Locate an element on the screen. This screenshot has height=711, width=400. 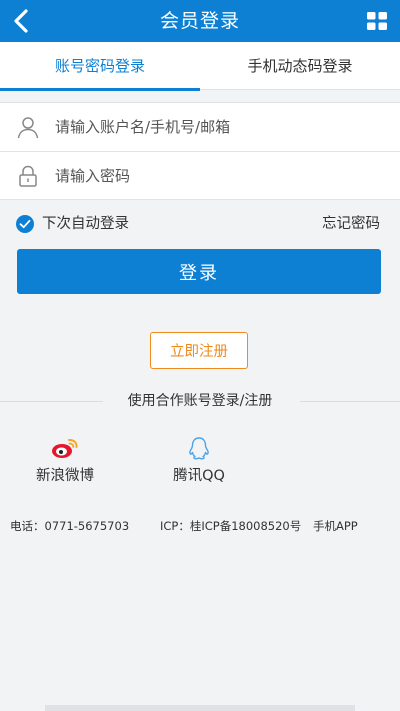
tab-sms-login: 手机动态码登录 is located at coordinates (300, 66).